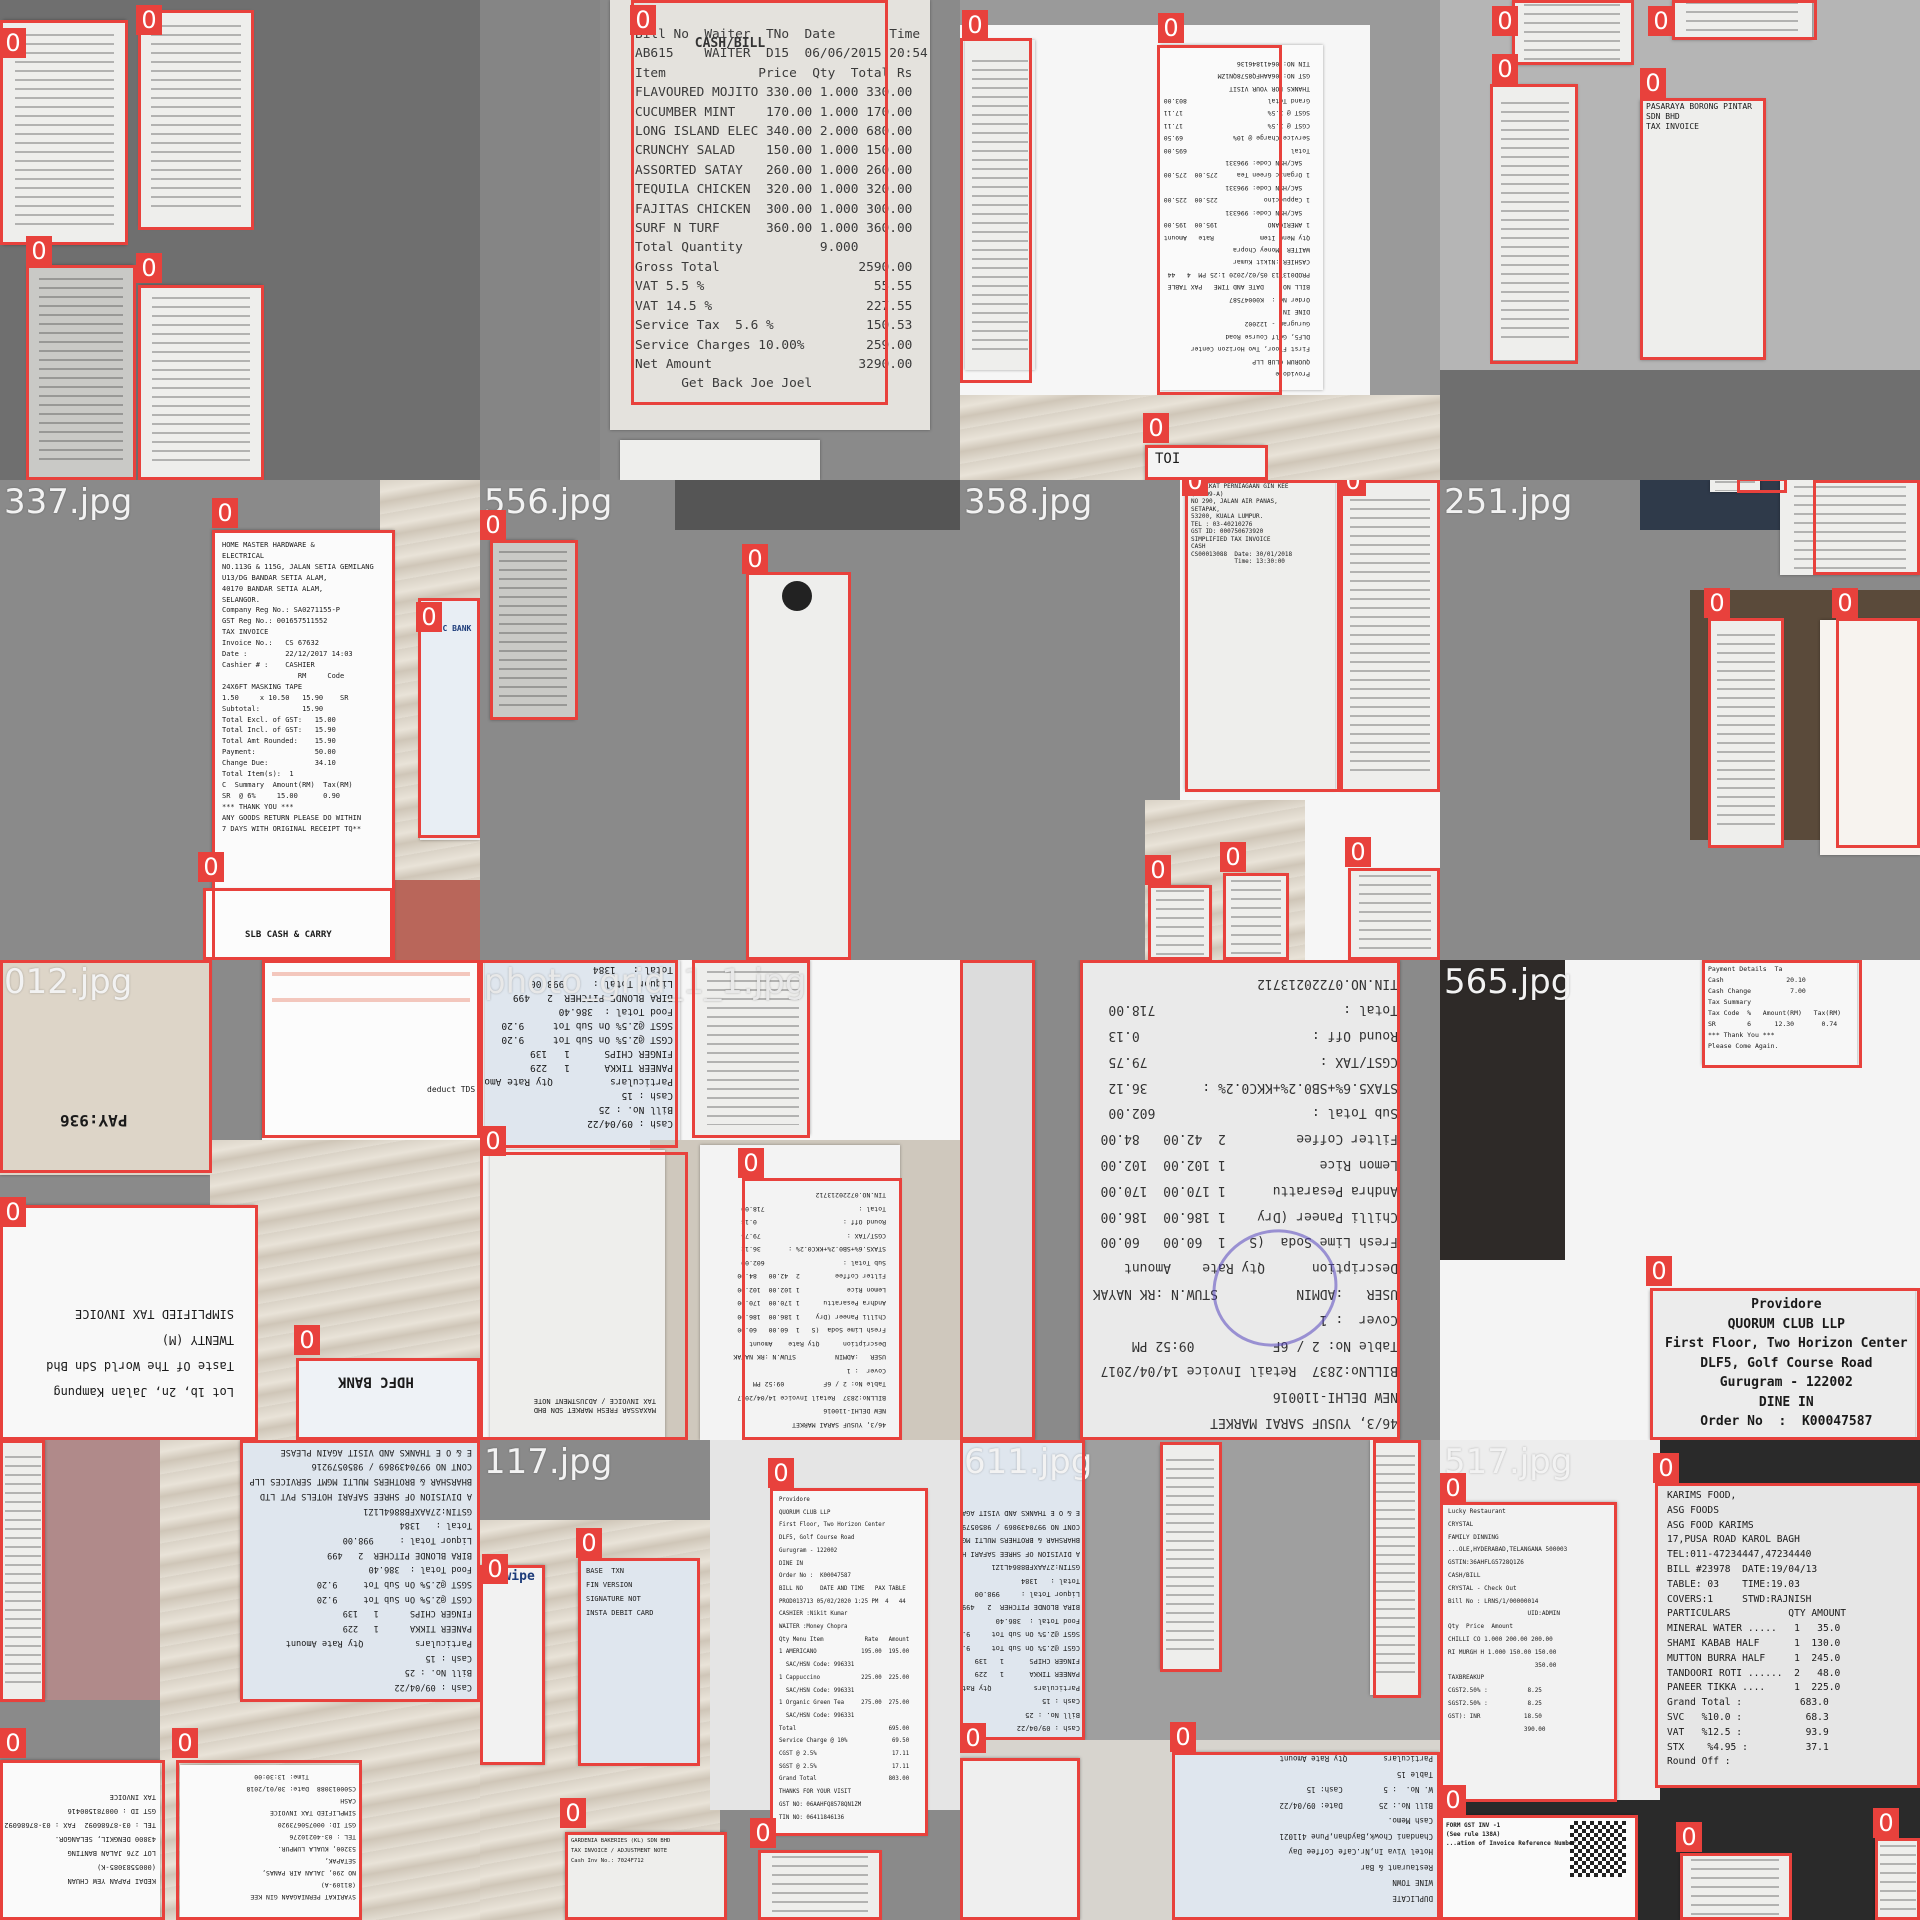 This screenshot has height=1920, width=1920. Describe the element at coordinates (1508, 982) in the screenshot. I see `image-filename: 565.jpg` at that location.